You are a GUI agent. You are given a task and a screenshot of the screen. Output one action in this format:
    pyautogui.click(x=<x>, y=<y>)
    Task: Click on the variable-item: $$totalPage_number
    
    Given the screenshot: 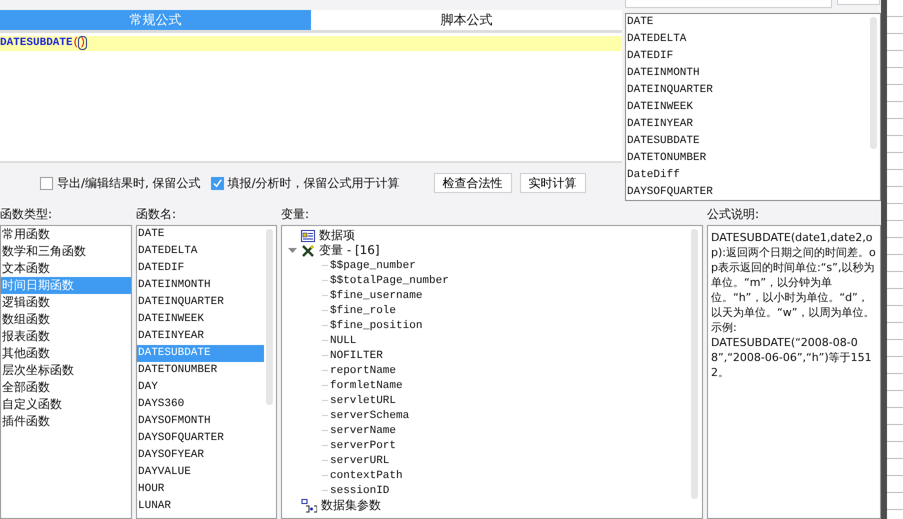 What is the action you would take?
    pyautogui.click(x=389, y=280)
    